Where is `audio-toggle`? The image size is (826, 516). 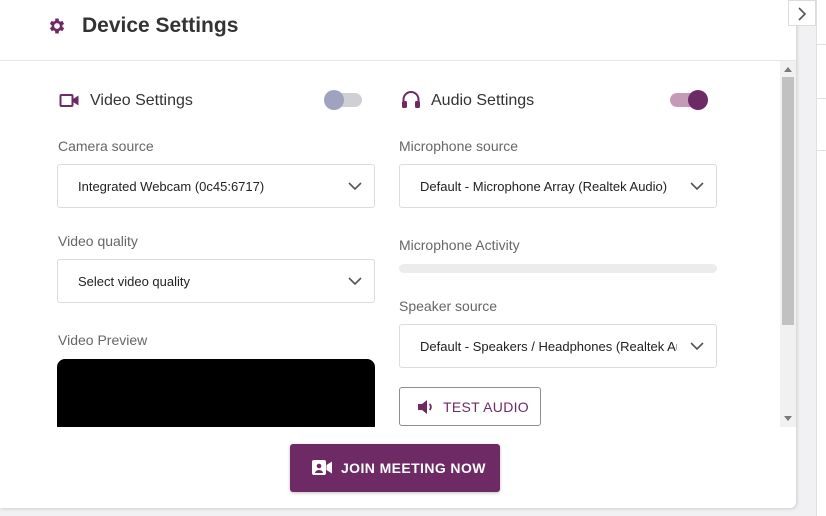 audio-toggle is located at coordinates (688, 100).